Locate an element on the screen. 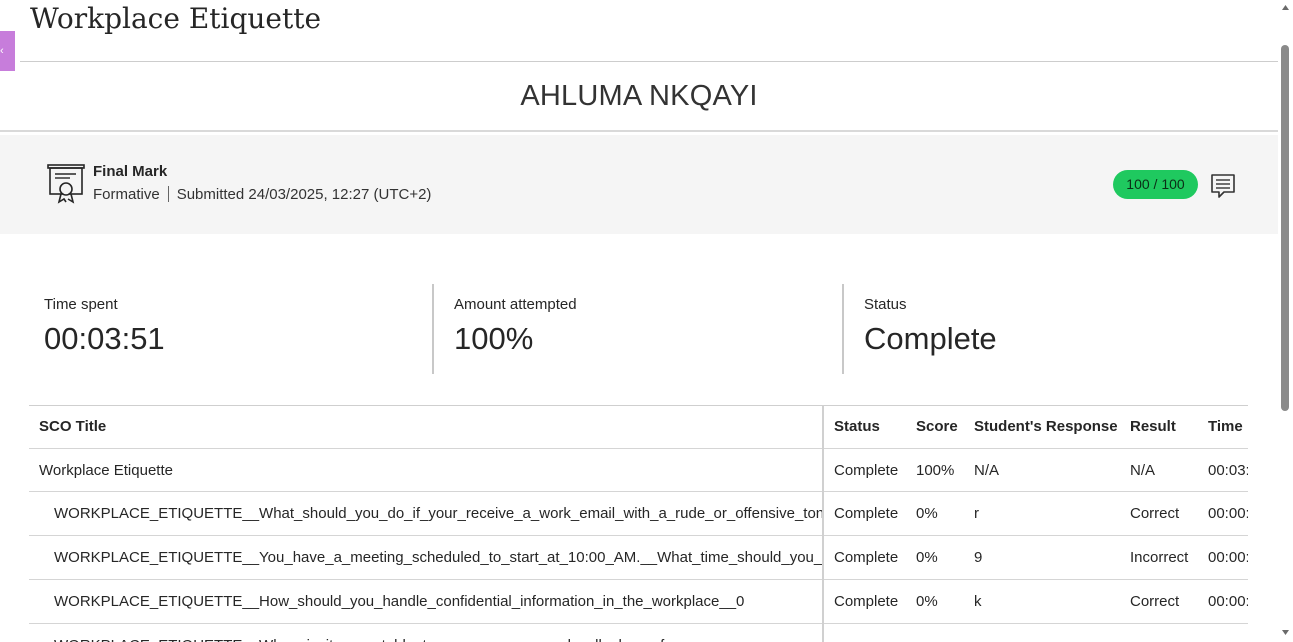 The height and width of the screenshot is (642, 1293). feedback-icon is located at coordinates (1223, 186).